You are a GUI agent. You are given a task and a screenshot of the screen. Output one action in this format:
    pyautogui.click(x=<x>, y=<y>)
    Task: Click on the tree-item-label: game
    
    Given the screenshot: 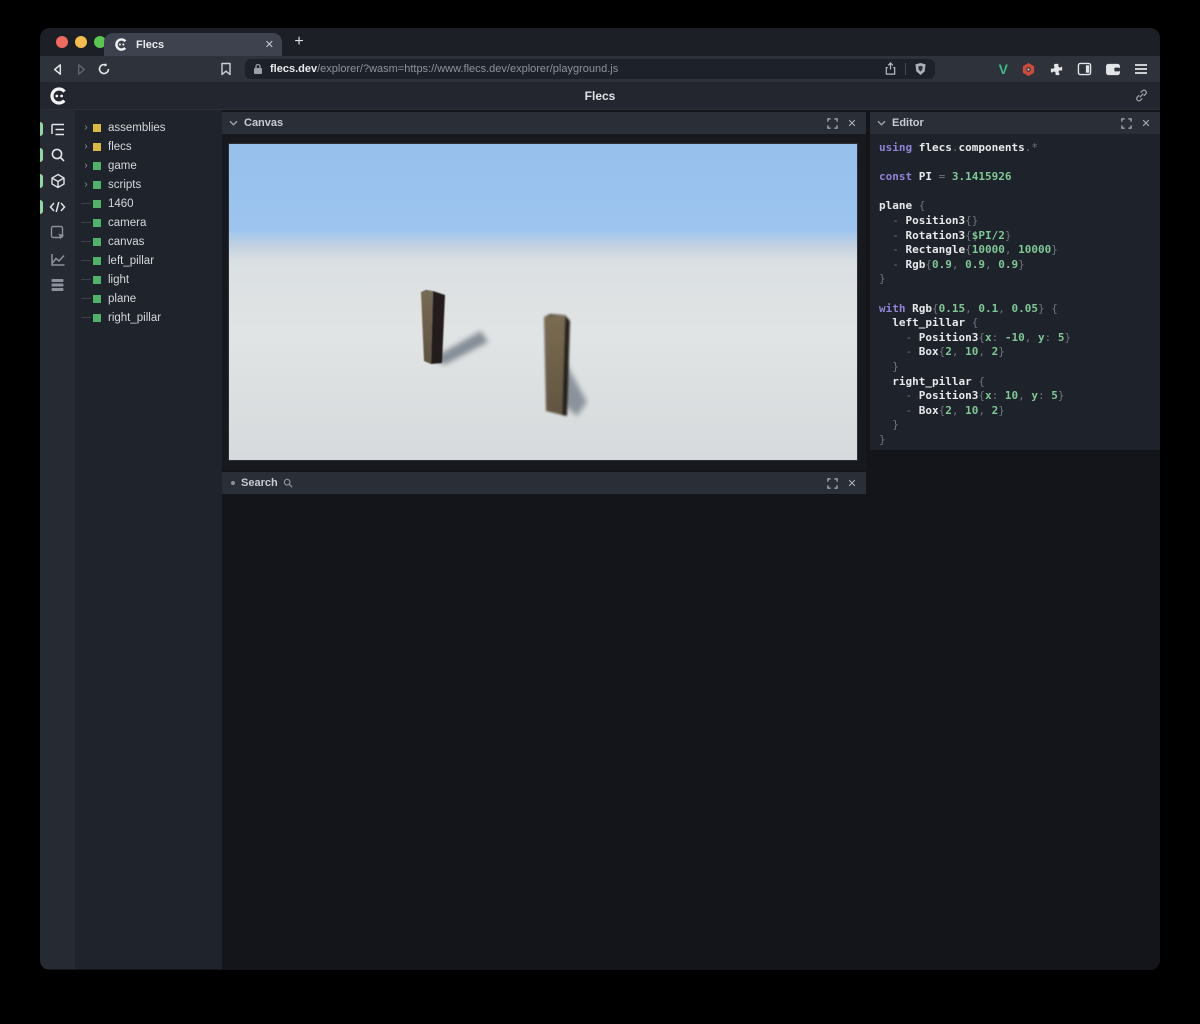 What is the action you would take?
    pyautogui.click(x=122, y=165)
    